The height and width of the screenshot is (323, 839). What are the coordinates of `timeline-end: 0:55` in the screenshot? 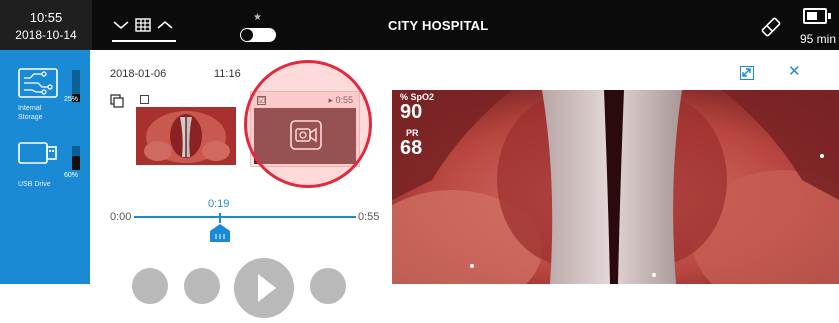 It's located at (369, 217).